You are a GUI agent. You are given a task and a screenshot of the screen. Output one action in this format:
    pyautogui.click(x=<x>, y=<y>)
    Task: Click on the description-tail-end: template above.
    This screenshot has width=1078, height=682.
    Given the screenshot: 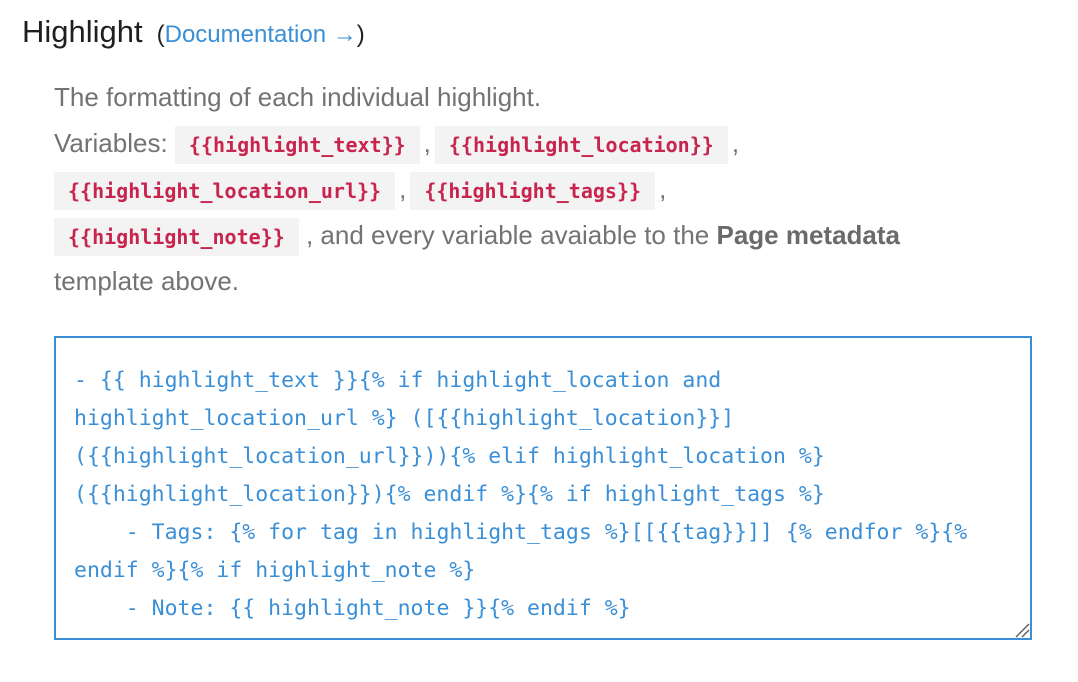 What is the action you would take?
    pyautogui.click(x=147, y=281)
    